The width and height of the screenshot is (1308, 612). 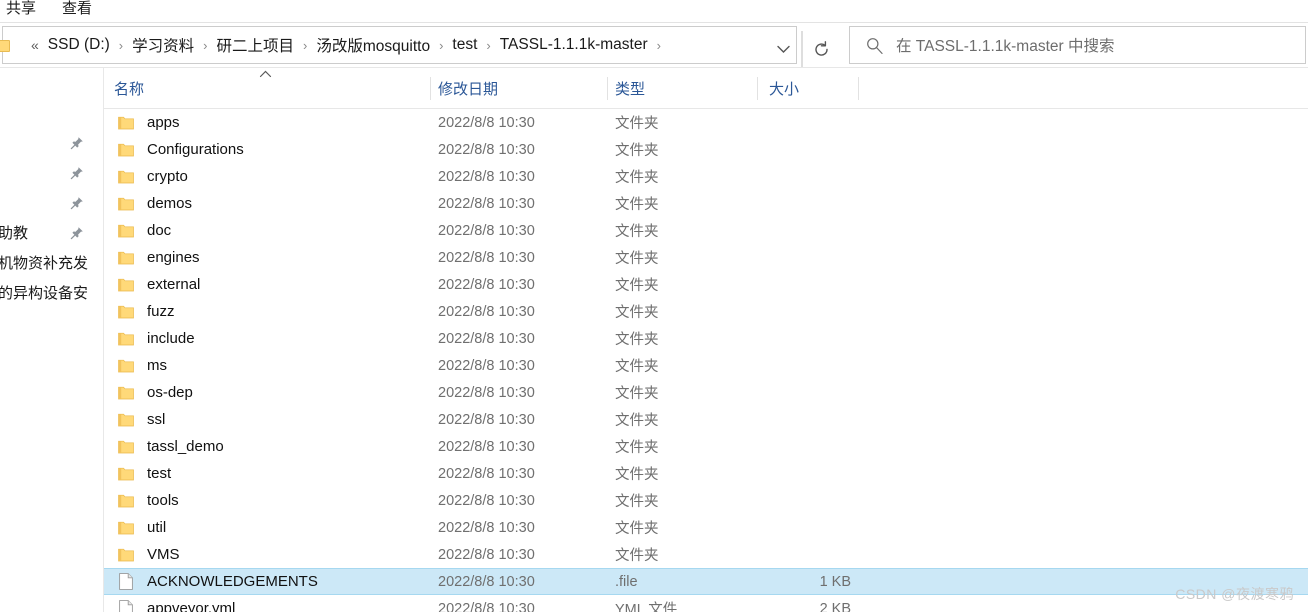 What do you see at coordinates (706, 419) in the screenshot?
I see `file-list-row: ssl 2022/8/8 10:30 文件夹` at bounding box center [706, 419].